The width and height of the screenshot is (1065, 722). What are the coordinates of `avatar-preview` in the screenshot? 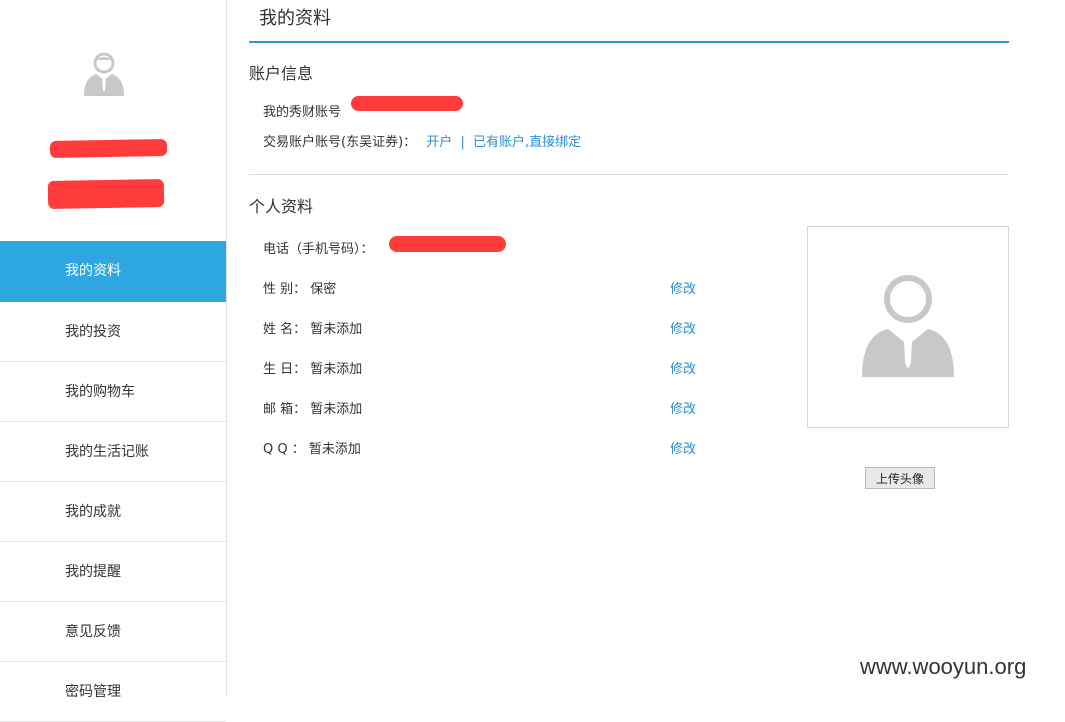 It's located at (908, 327).